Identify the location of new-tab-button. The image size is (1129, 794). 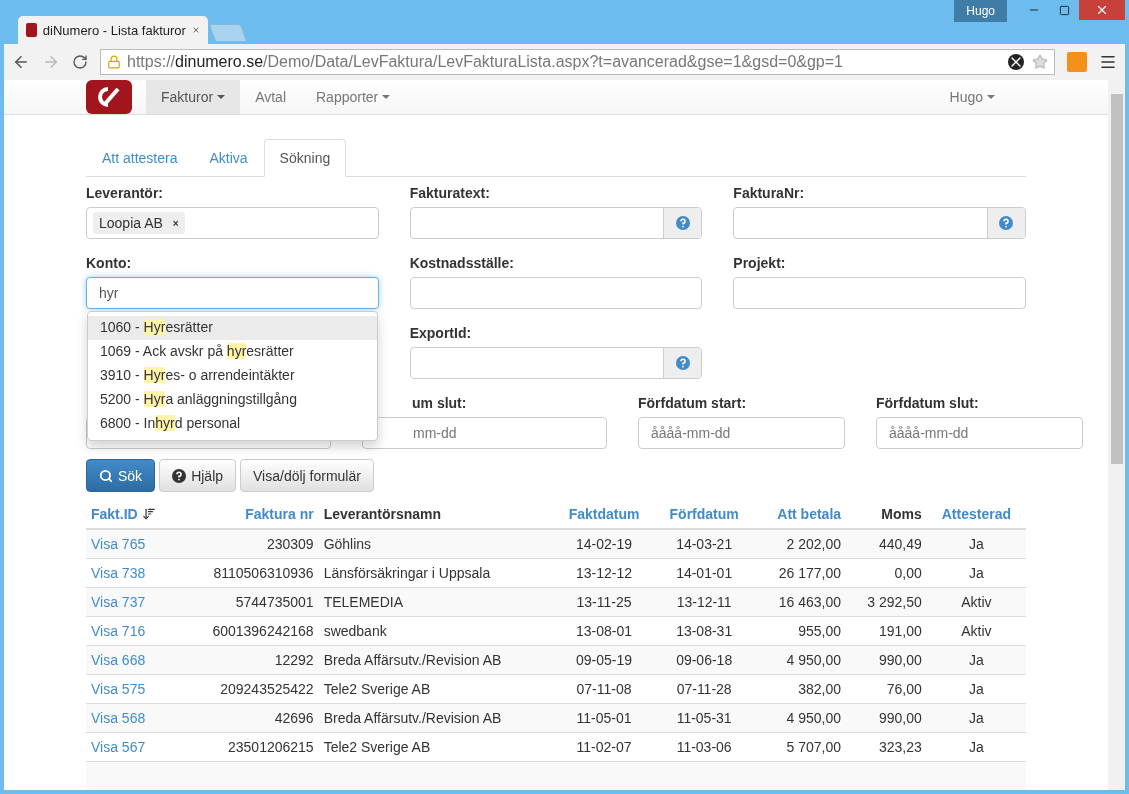
(228, 33).